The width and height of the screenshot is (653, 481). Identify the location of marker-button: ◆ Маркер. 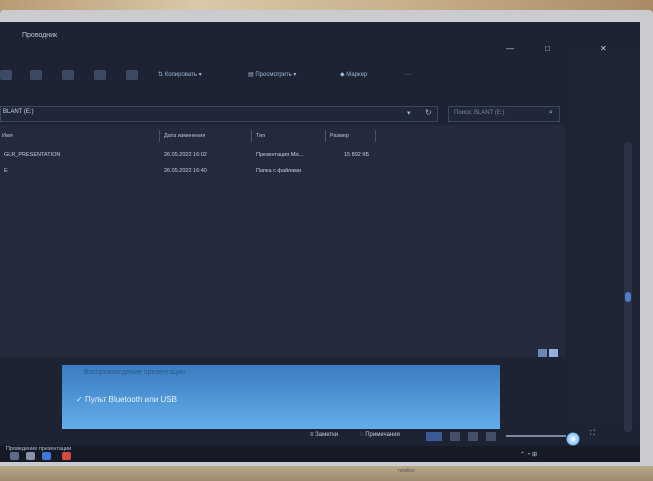
(353, 75).